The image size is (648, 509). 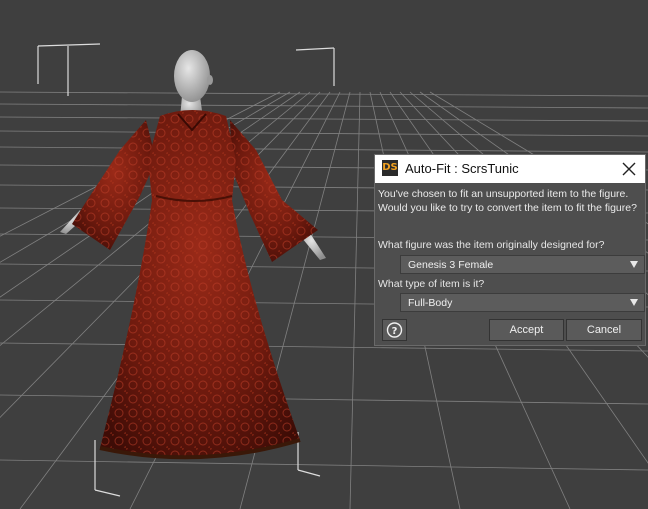 I want to click on close-icon, so click(x=629, y=169).